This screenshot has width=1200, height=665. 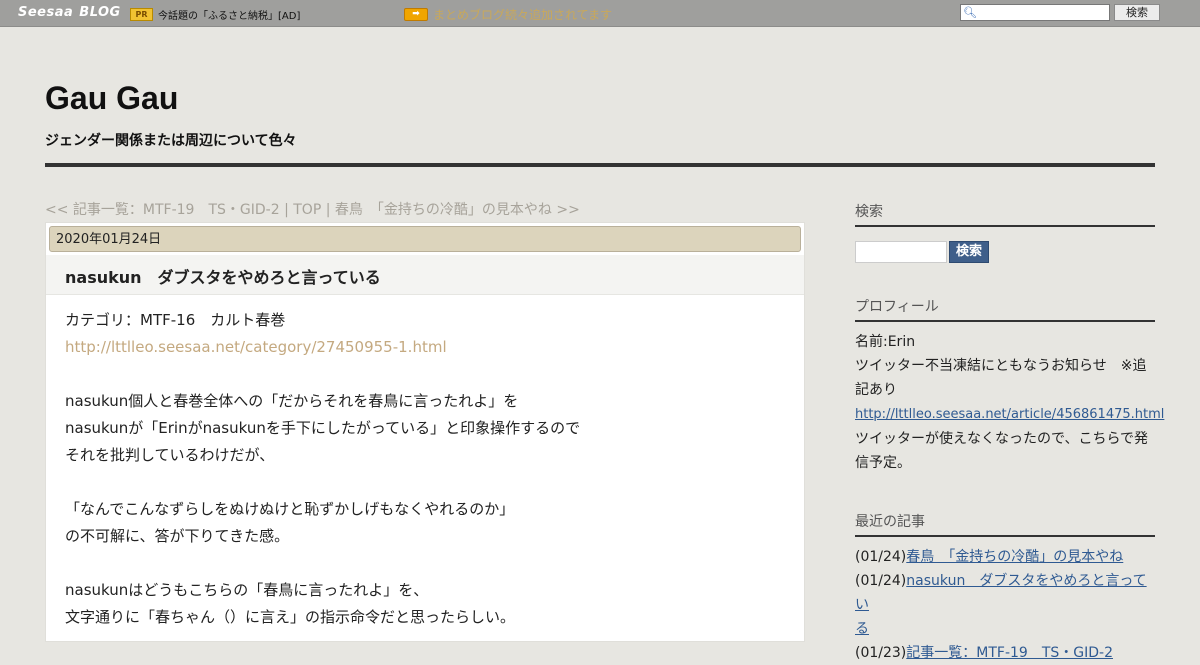 What do you see at coordinates (171, 141) in the screenshot?
I see `site-description: ジェンダー関係または周辺について色々` at bounding box center [171, 141].